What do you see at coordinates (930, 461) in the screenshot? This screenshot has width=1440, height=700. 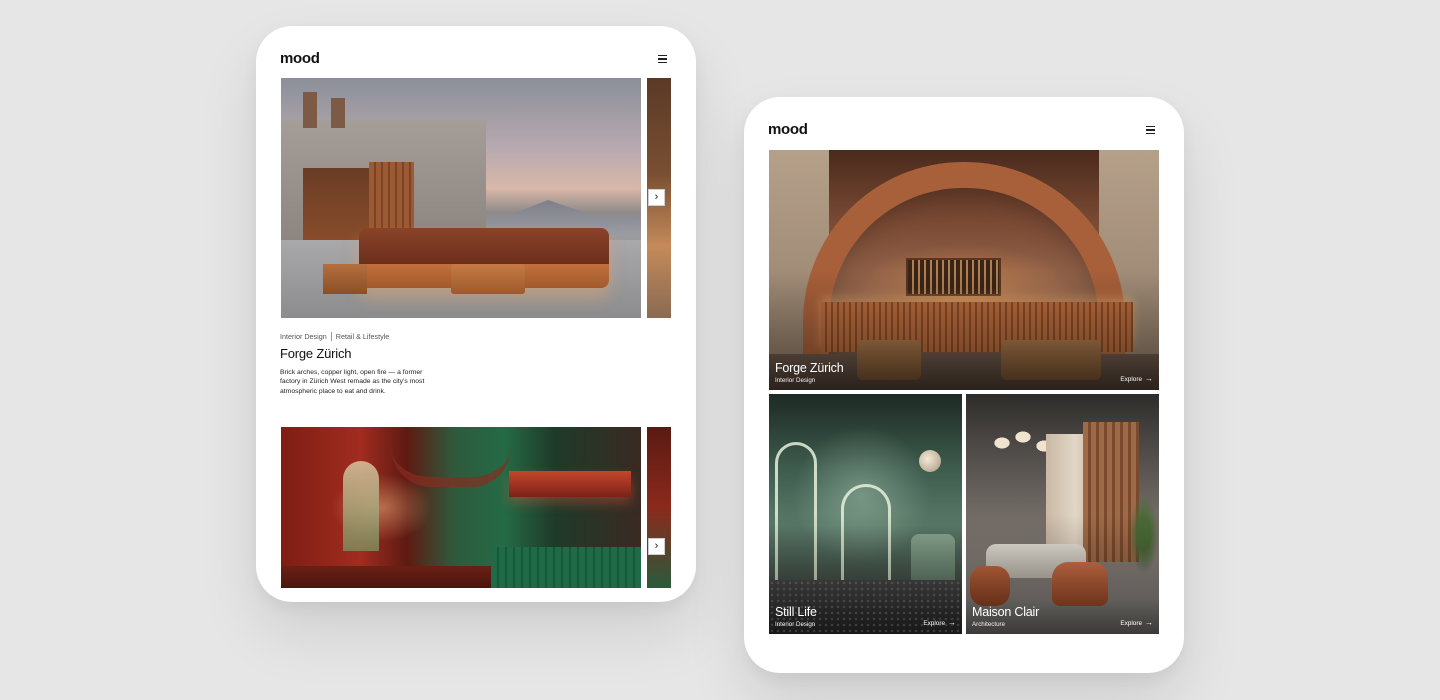 I see `pendant-lamp-illustration` at bounding box center [930, 461].